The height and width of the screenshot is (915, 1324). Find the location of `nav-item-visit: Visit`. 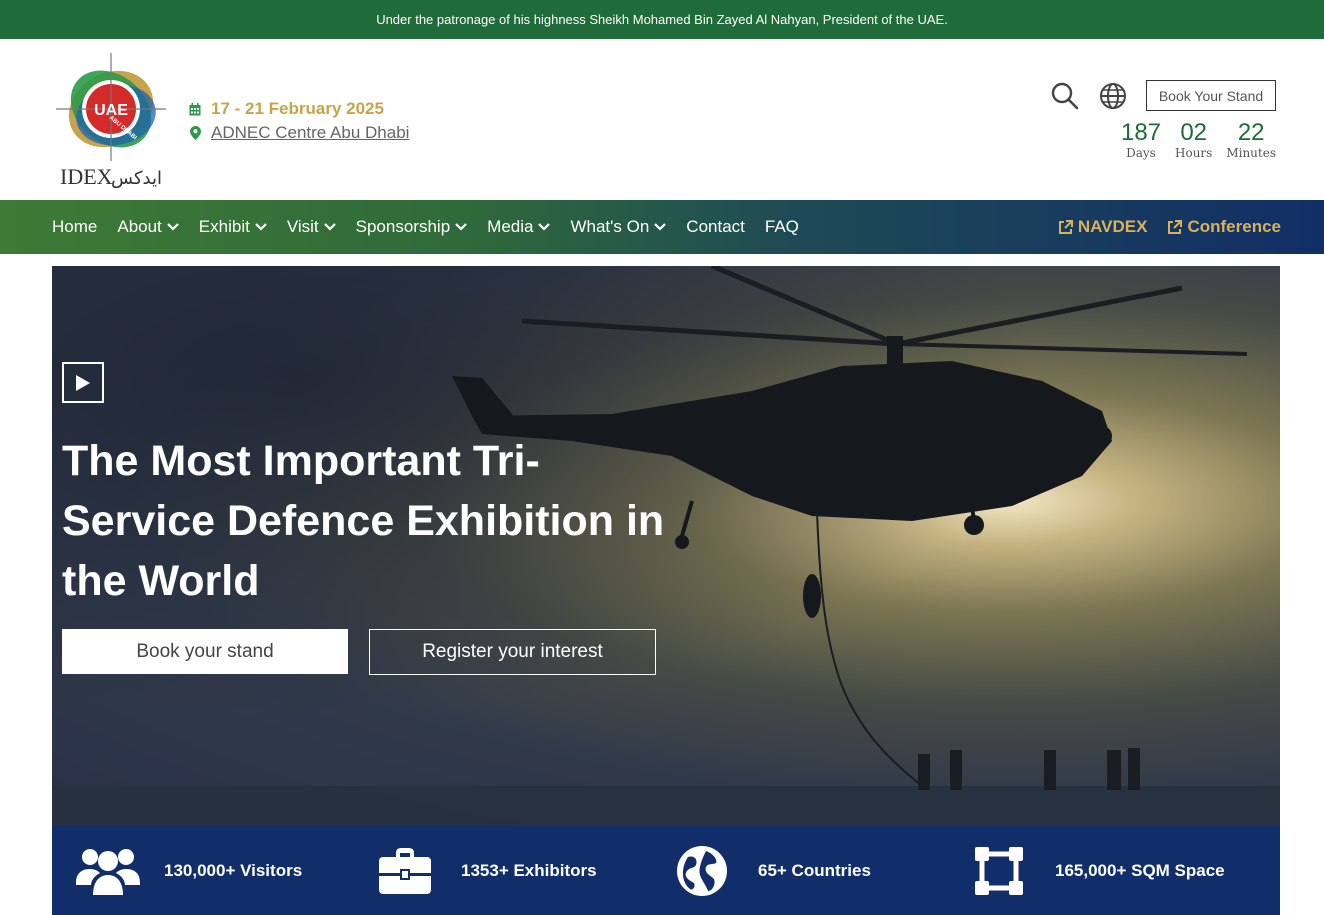

nav-item-visit: Visit is located at coordinates (311, 227).